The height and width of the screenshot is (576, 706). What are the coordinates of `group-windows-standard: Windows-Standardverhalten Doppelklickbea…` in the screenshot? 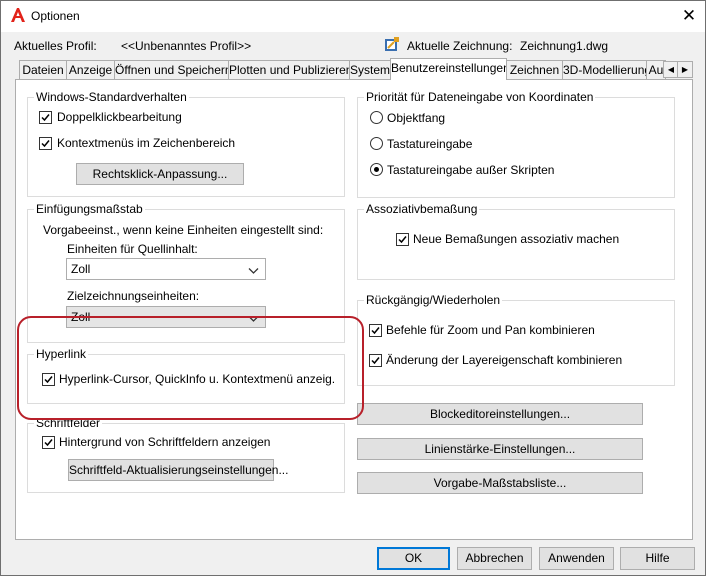 It's located at (186, 143).